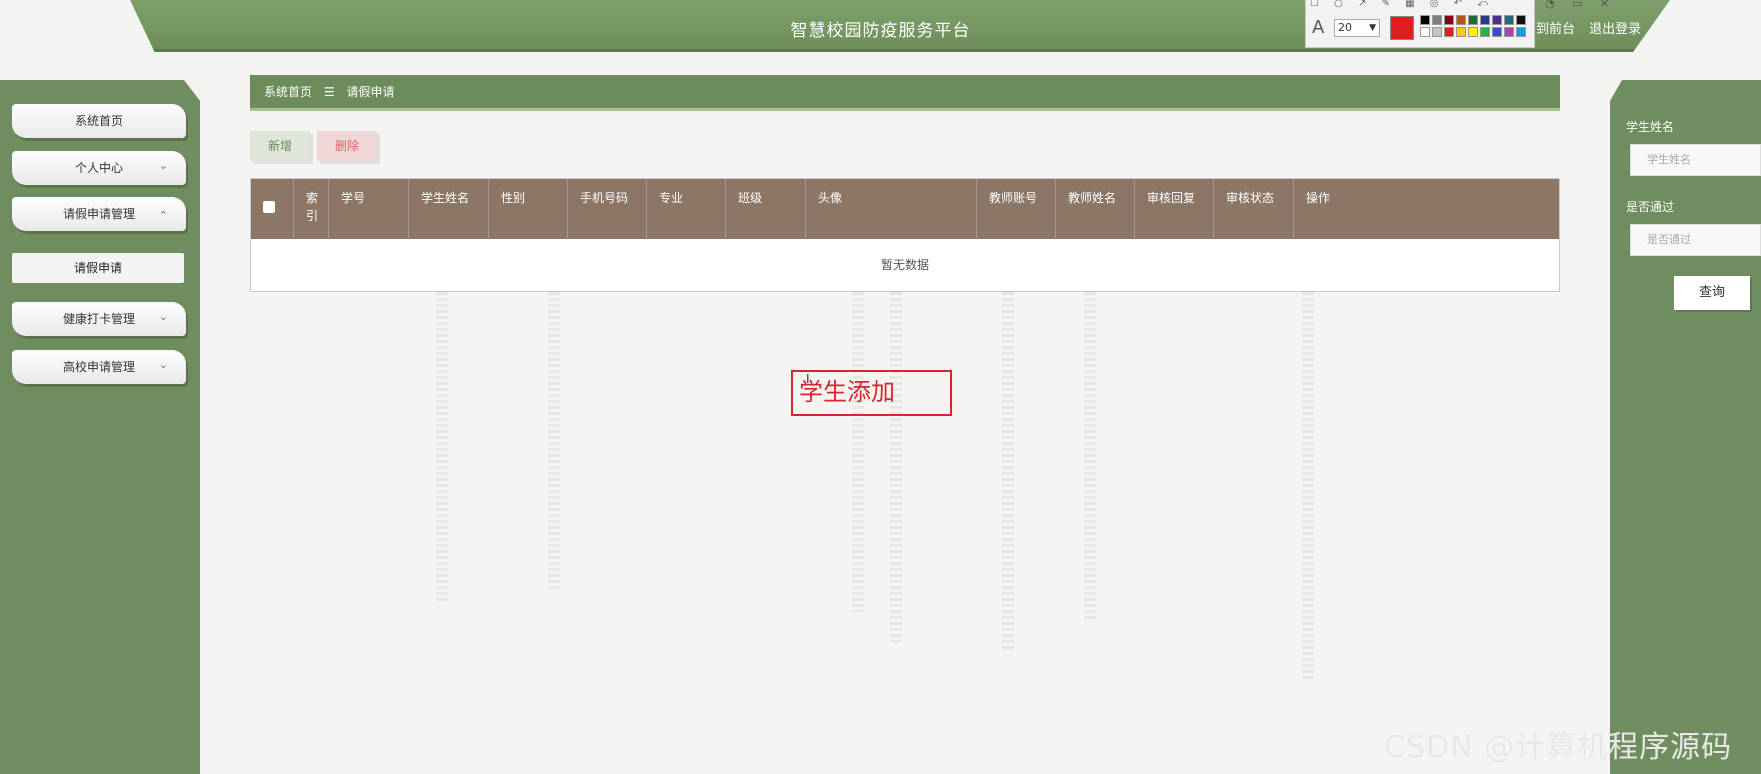  I want to click on student-name-label: 学生姓名, so click(1650, 127).